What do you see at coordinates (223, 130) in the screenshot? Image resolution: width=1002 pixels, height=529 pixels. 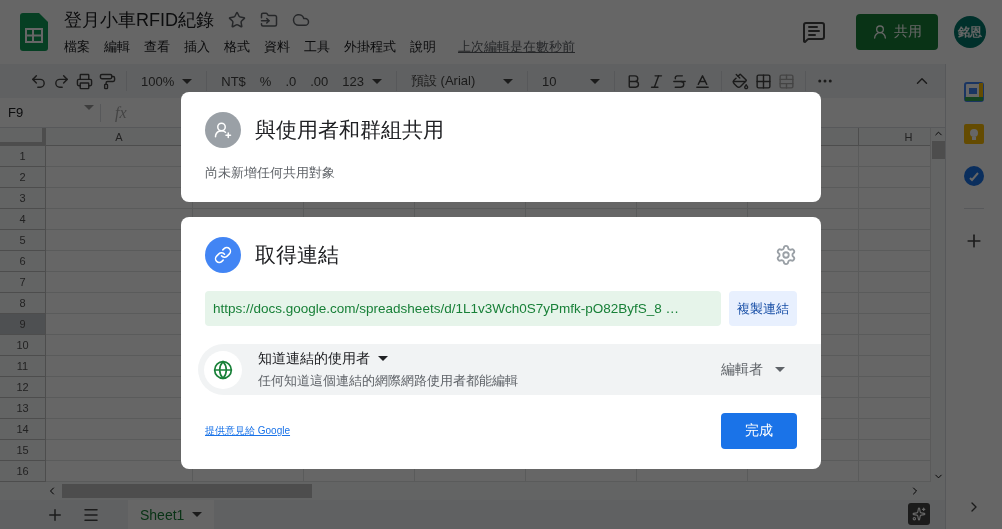 I see `add-person-icon` at bounding box center [223, 130].